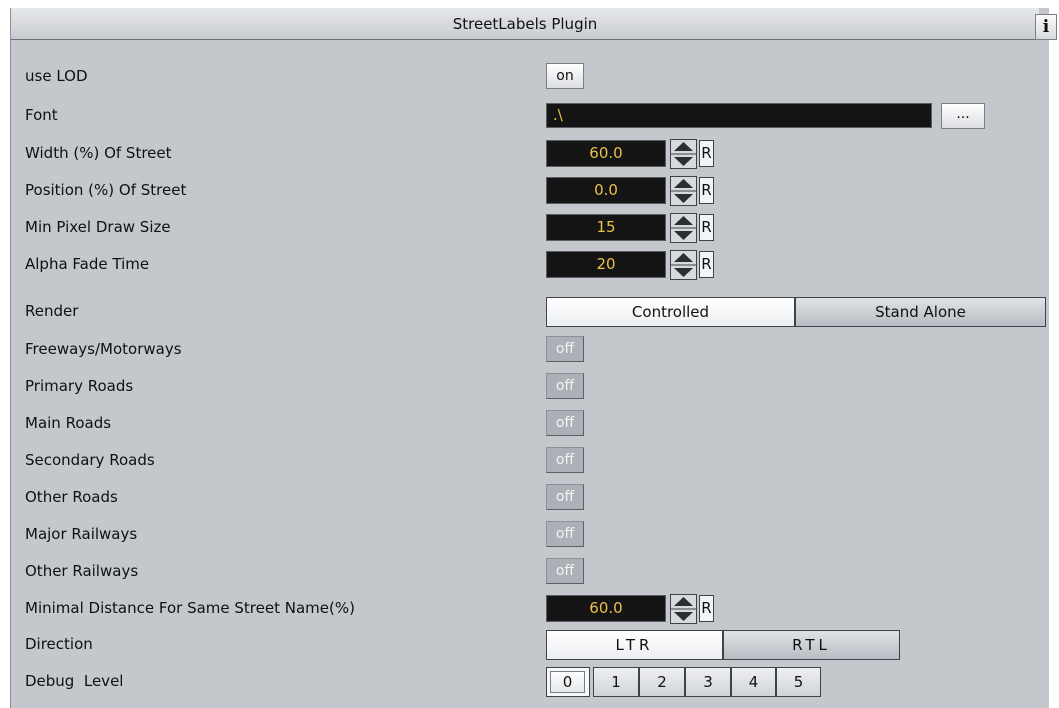 The image size is (1059, 708). Describe the element at coordinates (798, 682) in the screenshot. I see `debug-level-option-5: 5` at that location.